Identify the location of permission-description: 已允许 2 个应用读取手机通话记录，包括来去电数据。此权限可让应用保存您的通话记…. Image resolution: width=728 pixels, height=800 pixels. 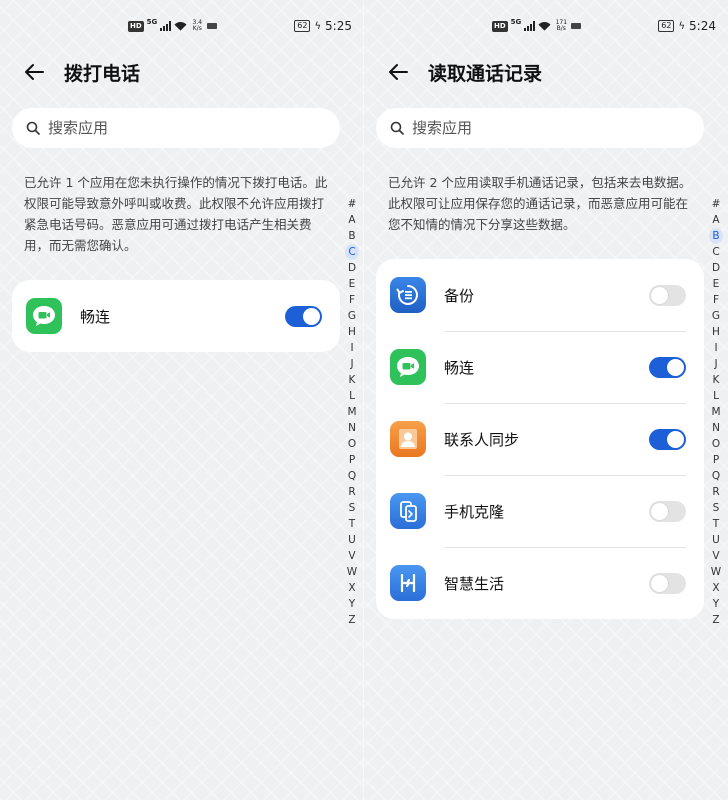
(540, 203).